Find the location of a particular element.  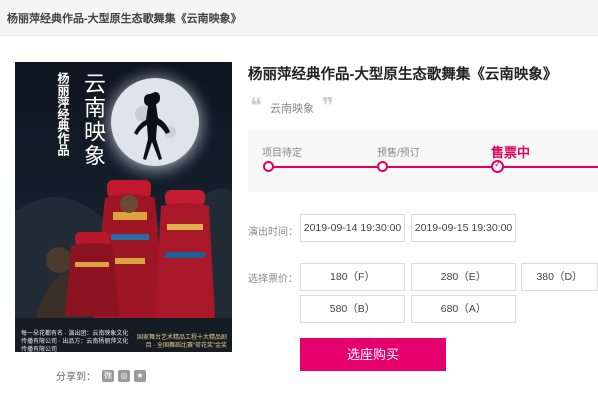

step-dot-on-sale-check-icon is located at coordinates (497, 166).